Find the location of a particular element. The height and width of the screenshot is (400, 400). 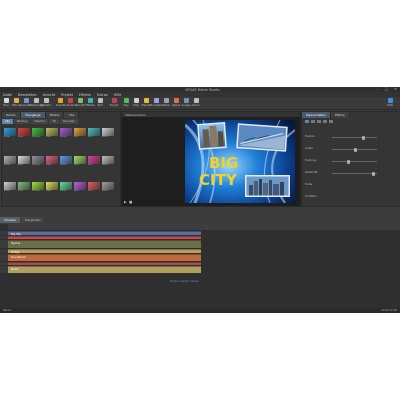

video-frame: BIG CITY is located at coordinates (240, 161).